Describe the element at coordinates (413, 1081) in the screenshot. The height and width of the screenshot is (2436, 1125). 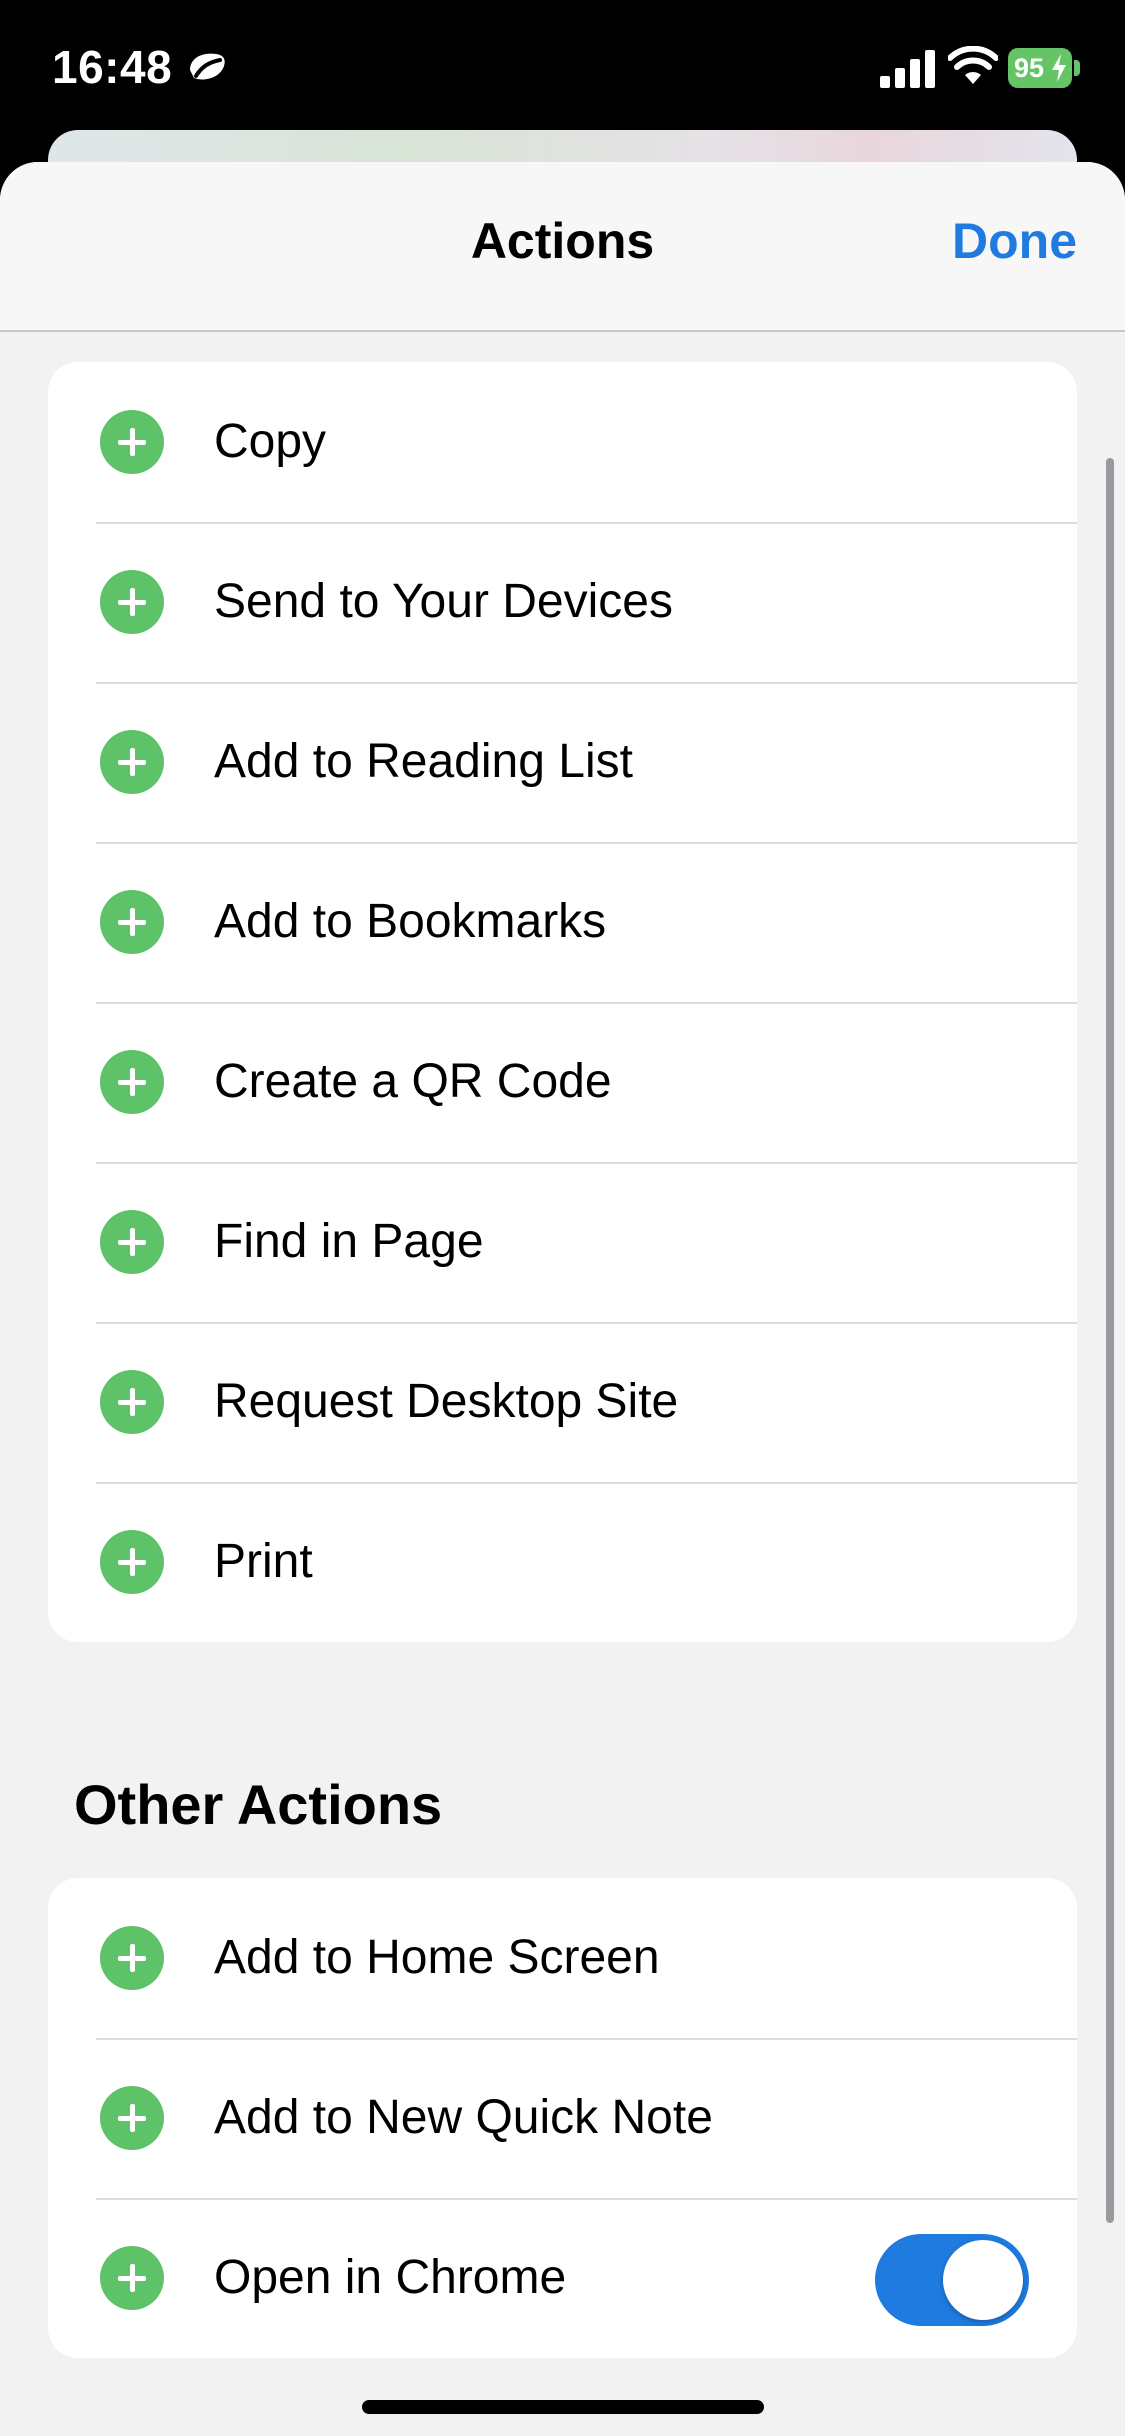
I see `list-item-label: Create a QR Code` at that location.